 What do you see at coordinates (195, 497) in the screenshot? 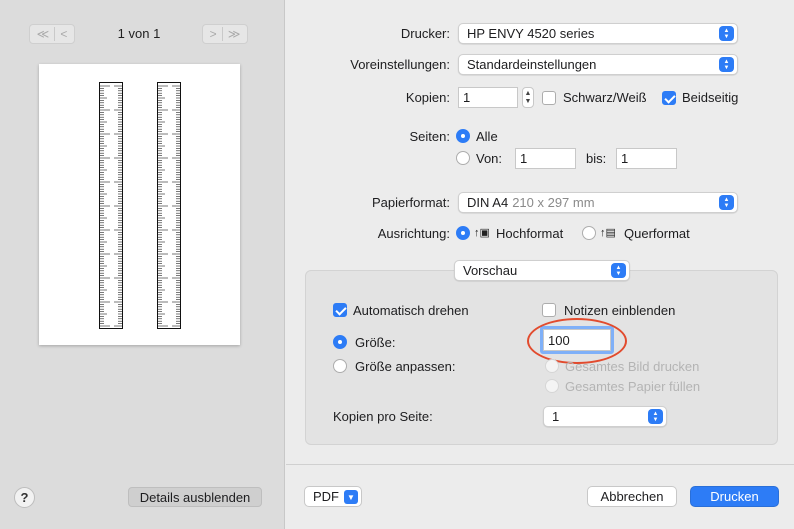
I see `hide-details-button: Details ausblenden` at bounding box center [195, 497].